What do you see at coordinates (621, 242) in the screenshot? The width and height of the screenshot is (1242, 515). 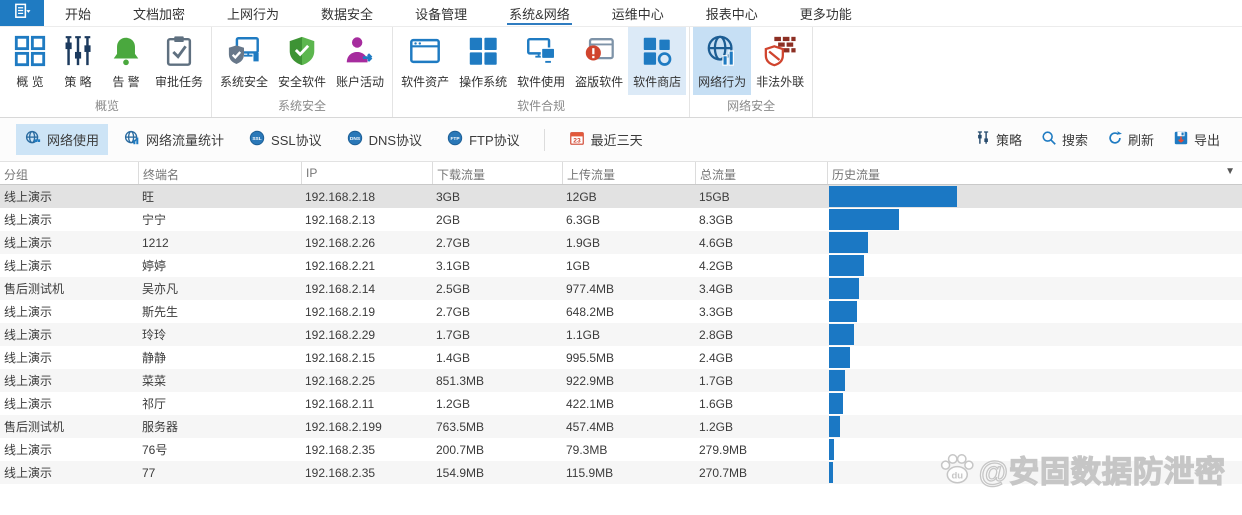 I see `table-row: 线上演示 1212 192.168.2.26 2.7GB 1.9GB 4.6GB` at bounding box center [621, 242].